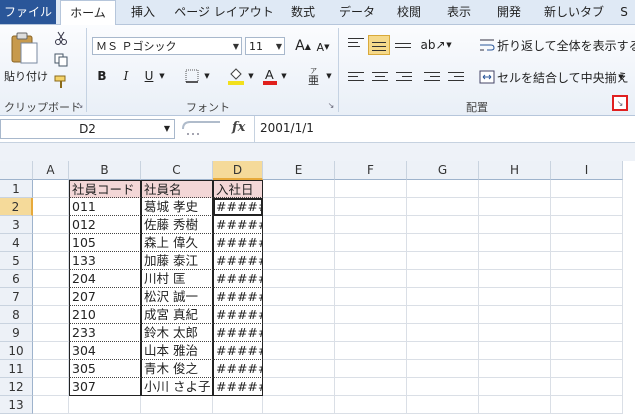 Image resolution: width=635 pixels, height=414 pixels. What do you see at coordinates (61, 60) in the screenshot?
I see `copy-icon` at bounding box center [61, 60].